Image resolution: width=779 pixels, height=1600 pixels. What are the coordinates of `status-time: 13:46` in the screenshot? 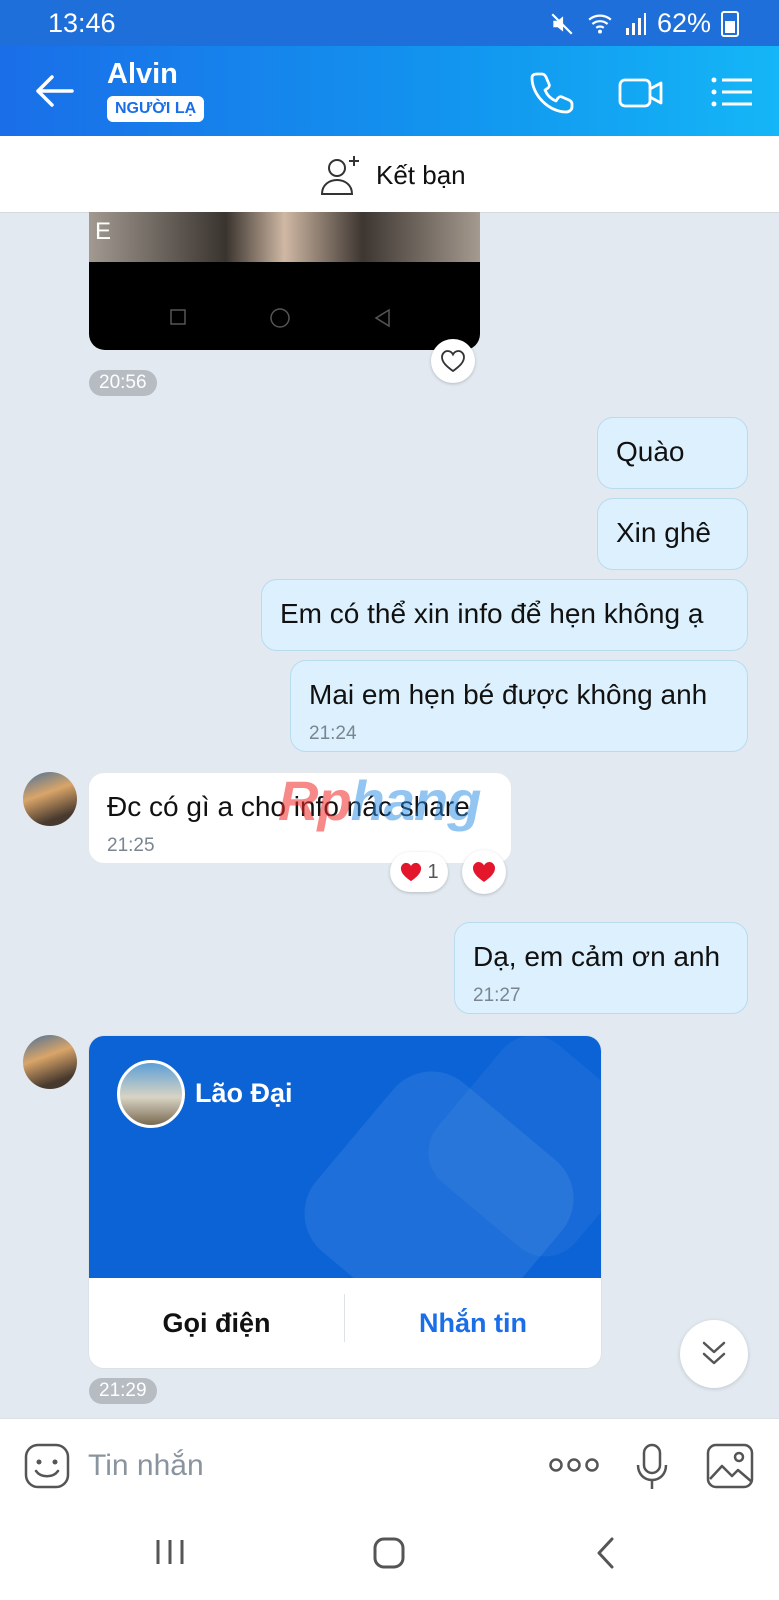 It's located at (82, 23).